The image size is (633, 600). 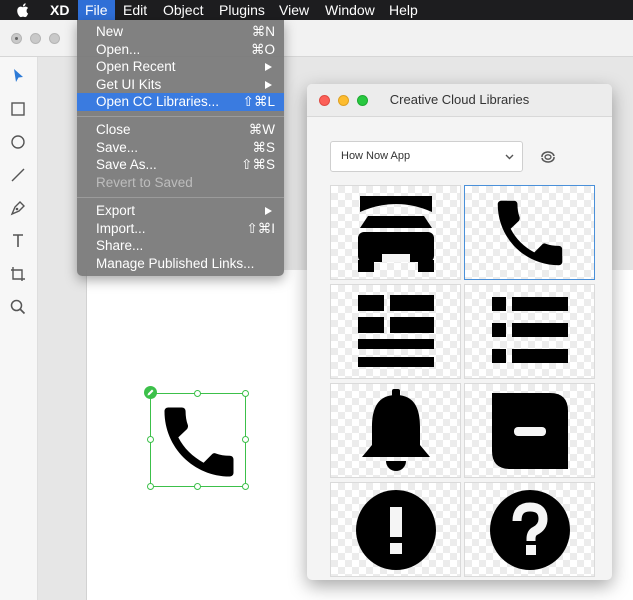 What do you see at coordinates (198, 440) in the screenshot?
I see `selection-bounding-box` at bounding box center [198, 440].